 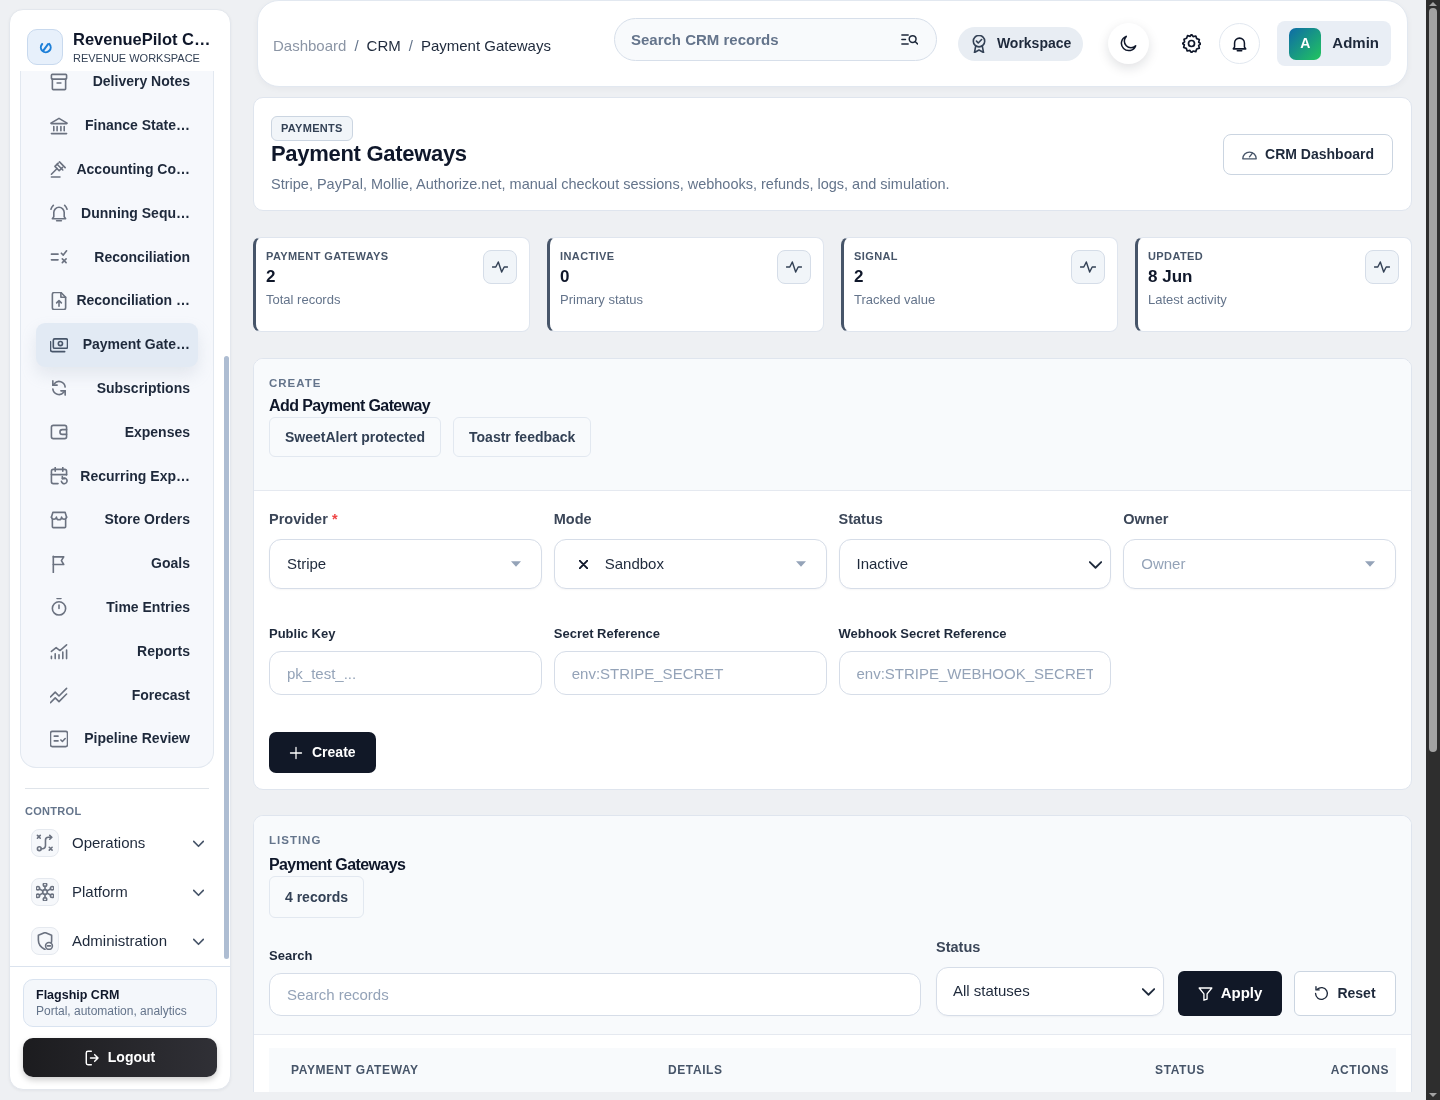 I want to click on section-title: Add Payment Gateway, so click(x=350, y=406).